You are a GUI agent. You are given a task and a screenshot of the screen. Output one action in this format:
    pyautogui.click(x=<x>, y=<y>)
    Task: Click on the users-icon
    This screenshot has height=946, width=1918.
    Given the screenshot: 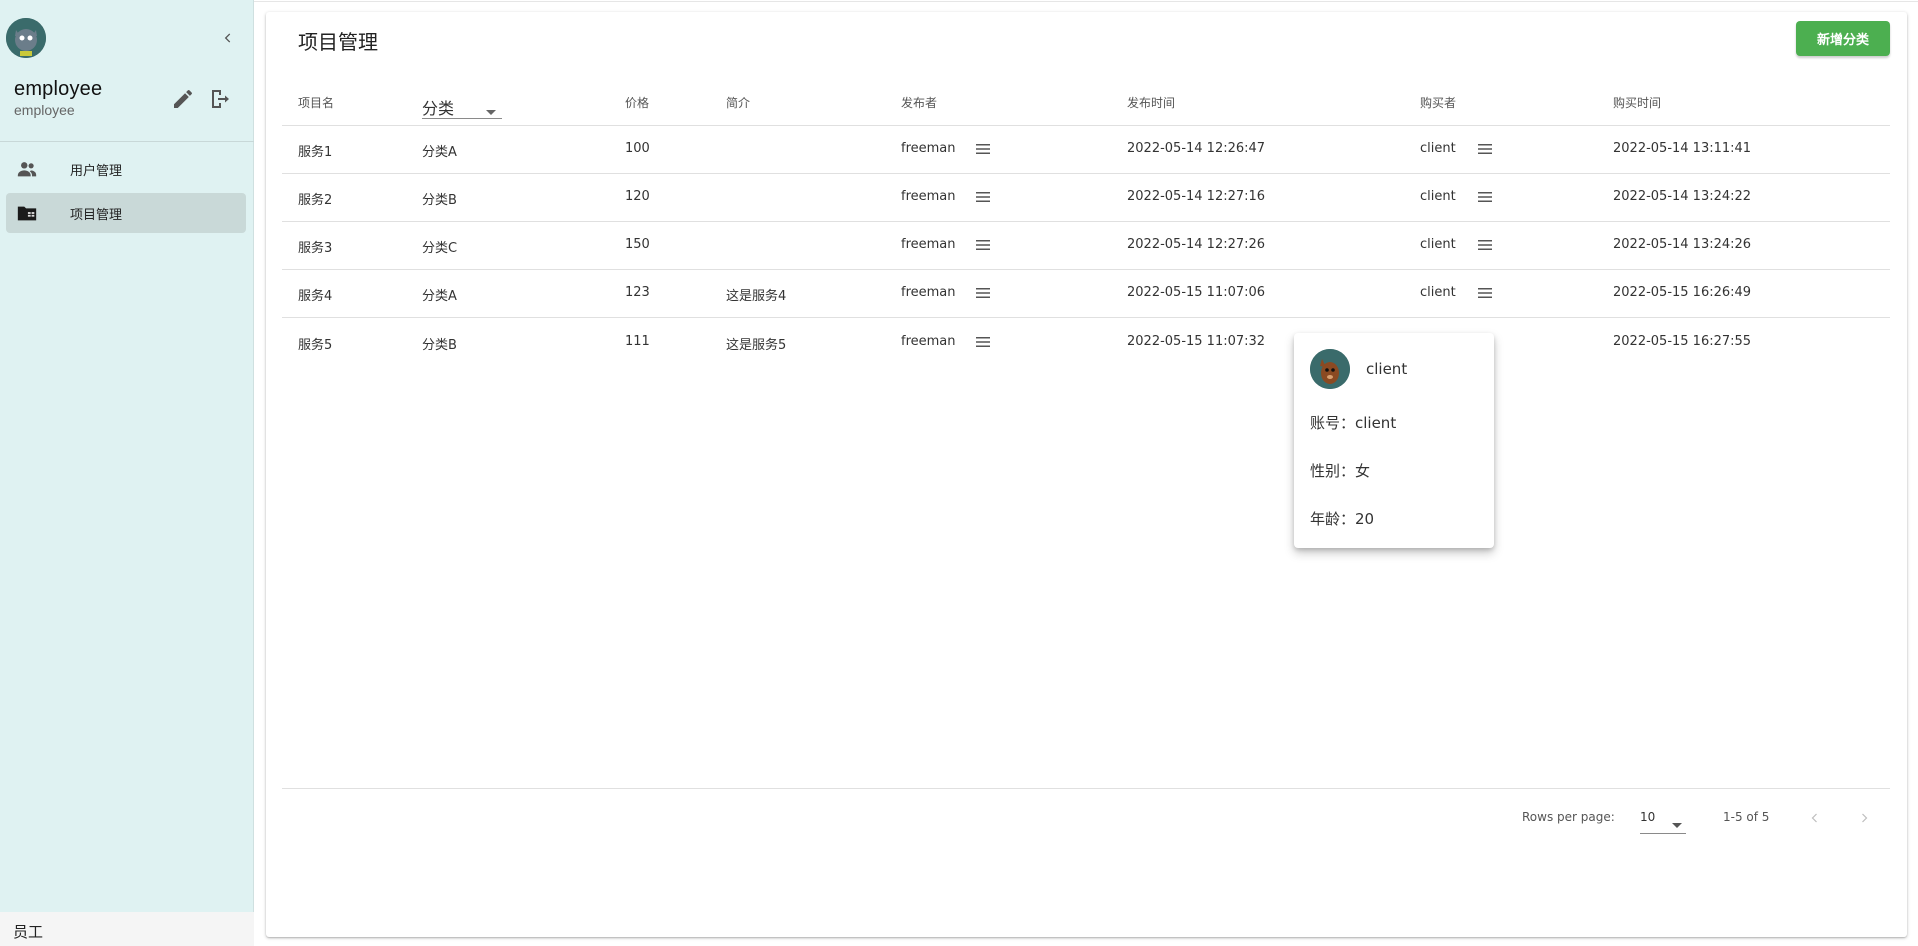 What is the action you would take?
    pyautogui.click(x=27, y=169)
    